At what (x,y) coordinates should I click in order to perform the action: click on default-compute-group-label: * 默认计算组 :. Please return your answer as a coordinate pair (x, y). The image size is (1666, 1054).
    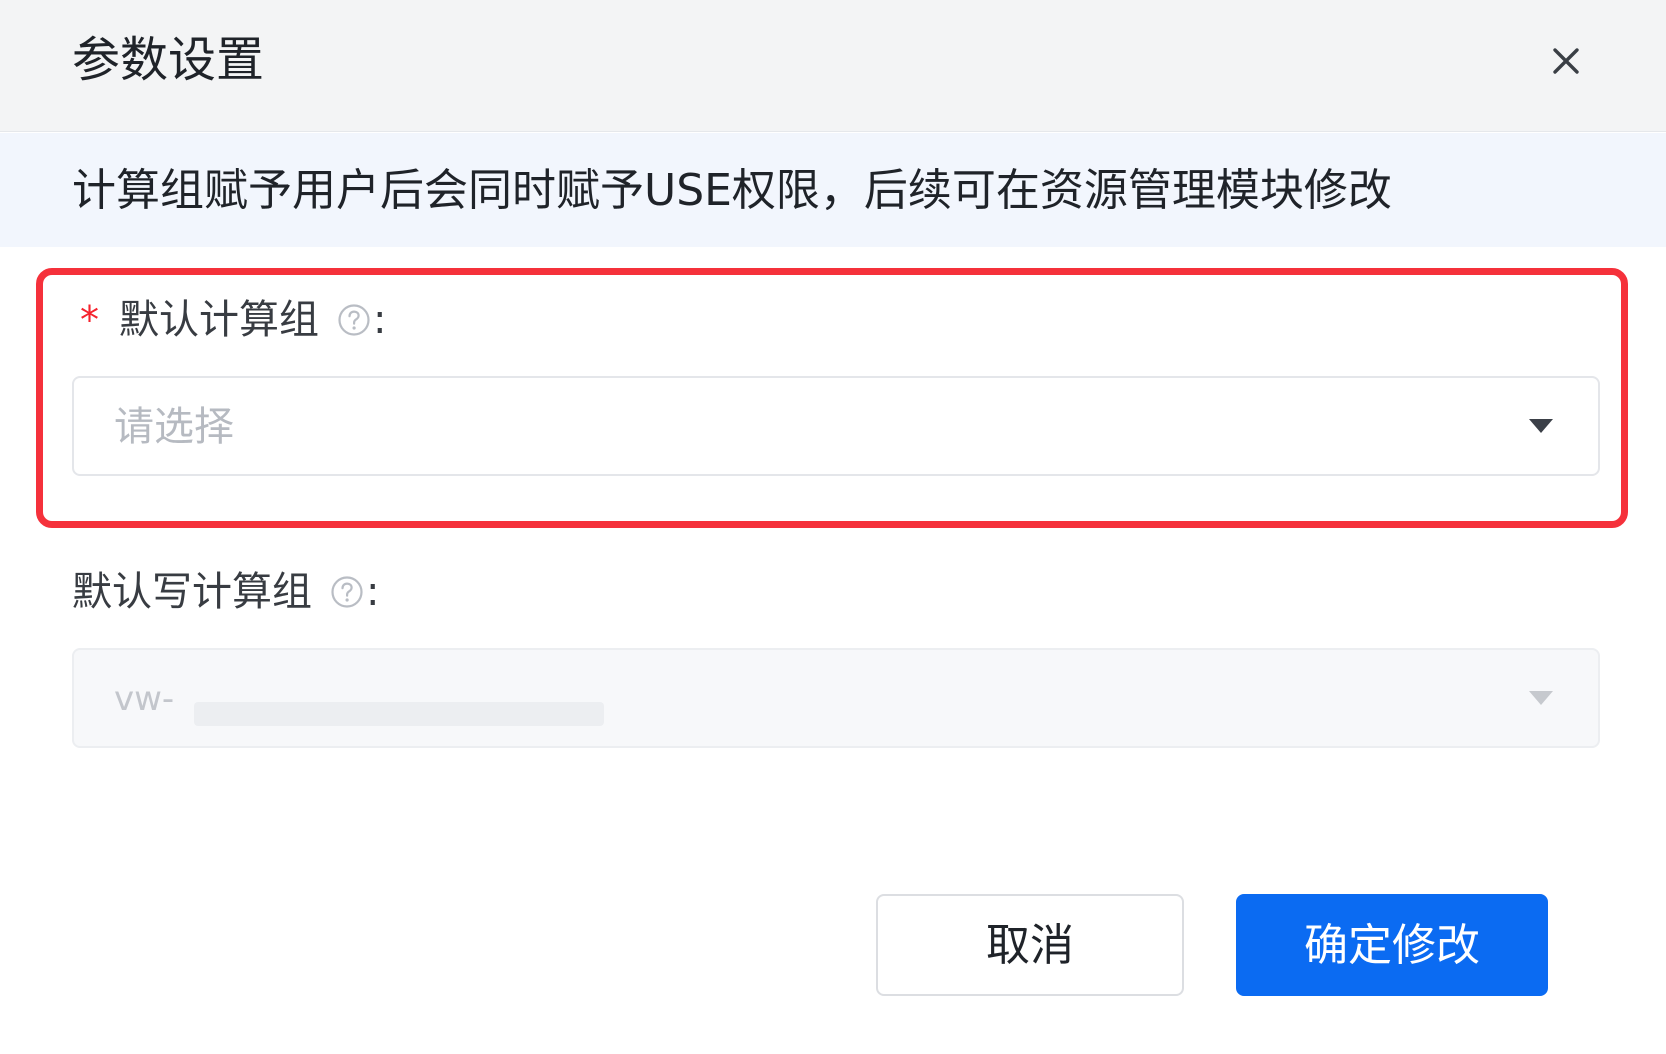
    Looking at the image, I should click on (233, 320).